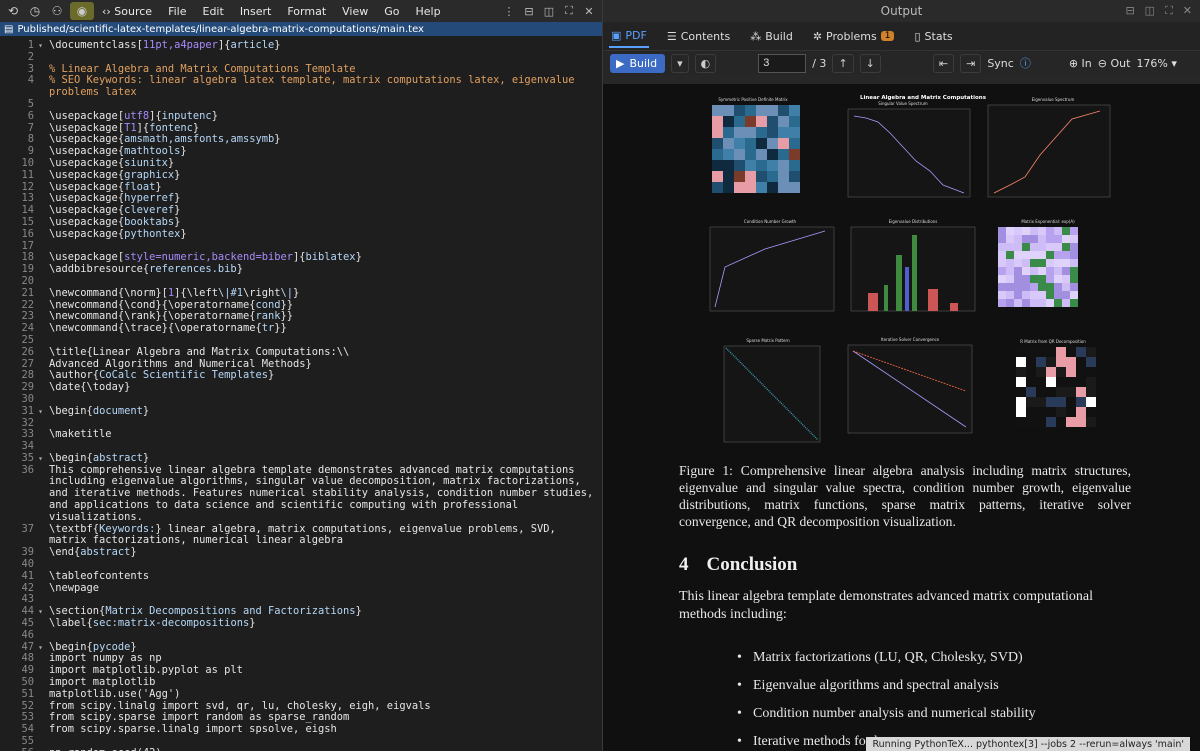 This screenshot has width=1200, height=751. What do you see at coordinates (322, 694) in the screenshot?
I see `code-line: matplotlib.use('Agg')` at bounding box center [322, 694].